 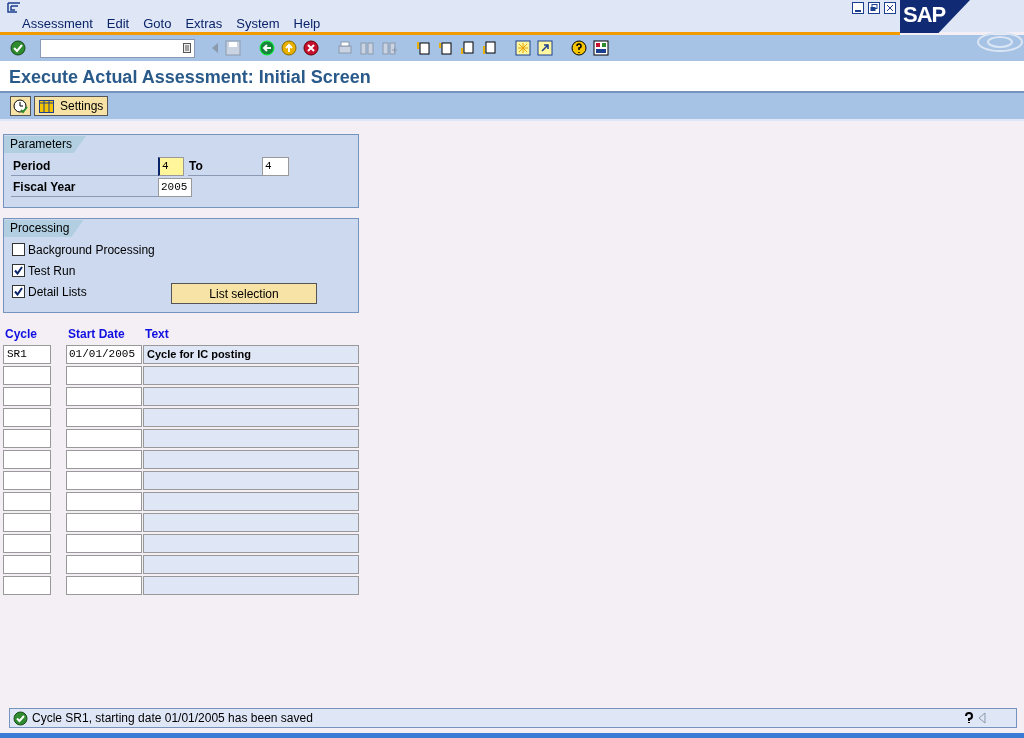 What do you see at coordinates (251, 354) in the screenshot?
I see `table-cell: Cycle for IC posting` at bounding box center [251, 354].